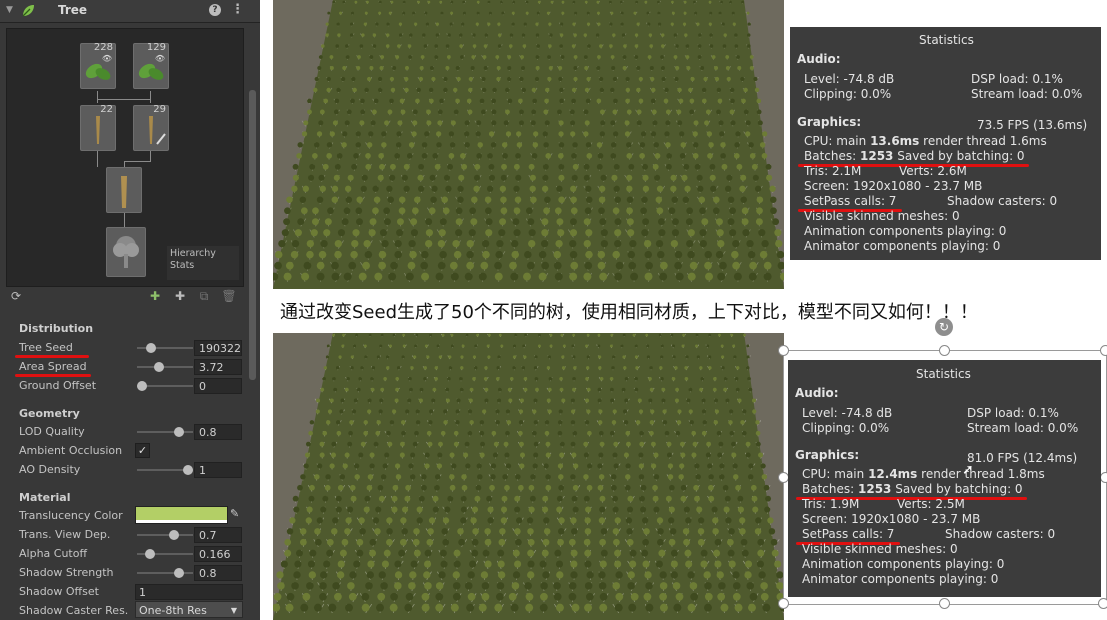 This screenshot has height=620, width=1107. I want to click on root-node, so click(126, 252).